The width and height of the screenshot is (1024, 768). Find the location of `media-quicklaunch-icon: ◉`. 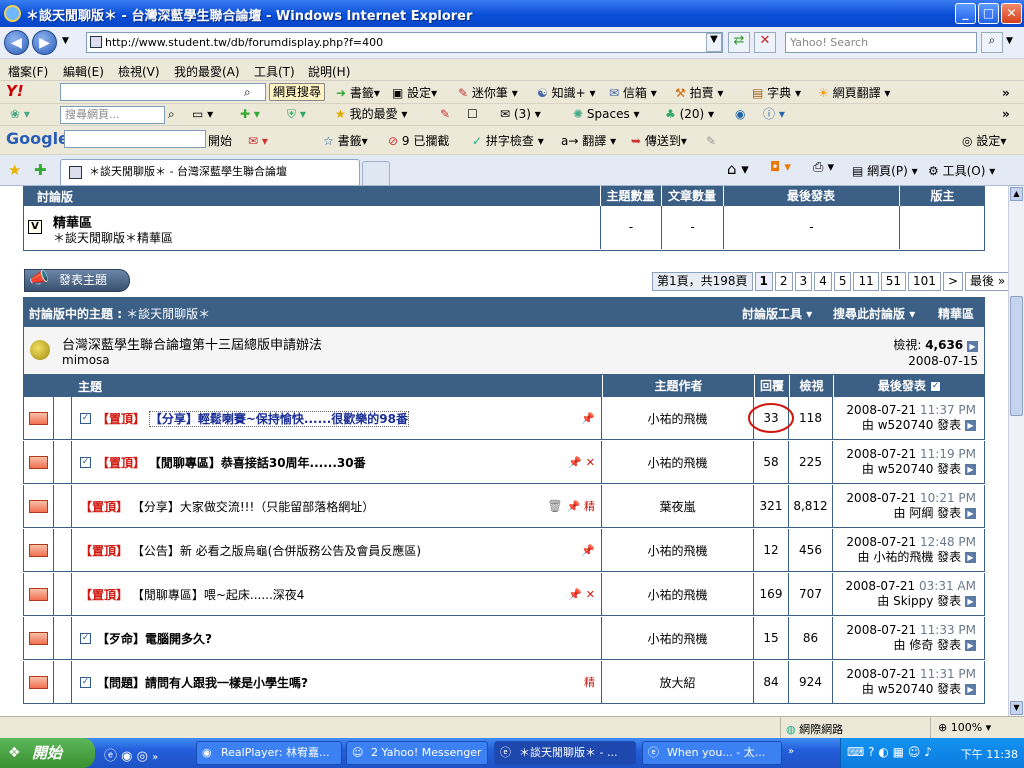

media-quicklaunch-icon: ◉ is located at coordinates (126, 756).